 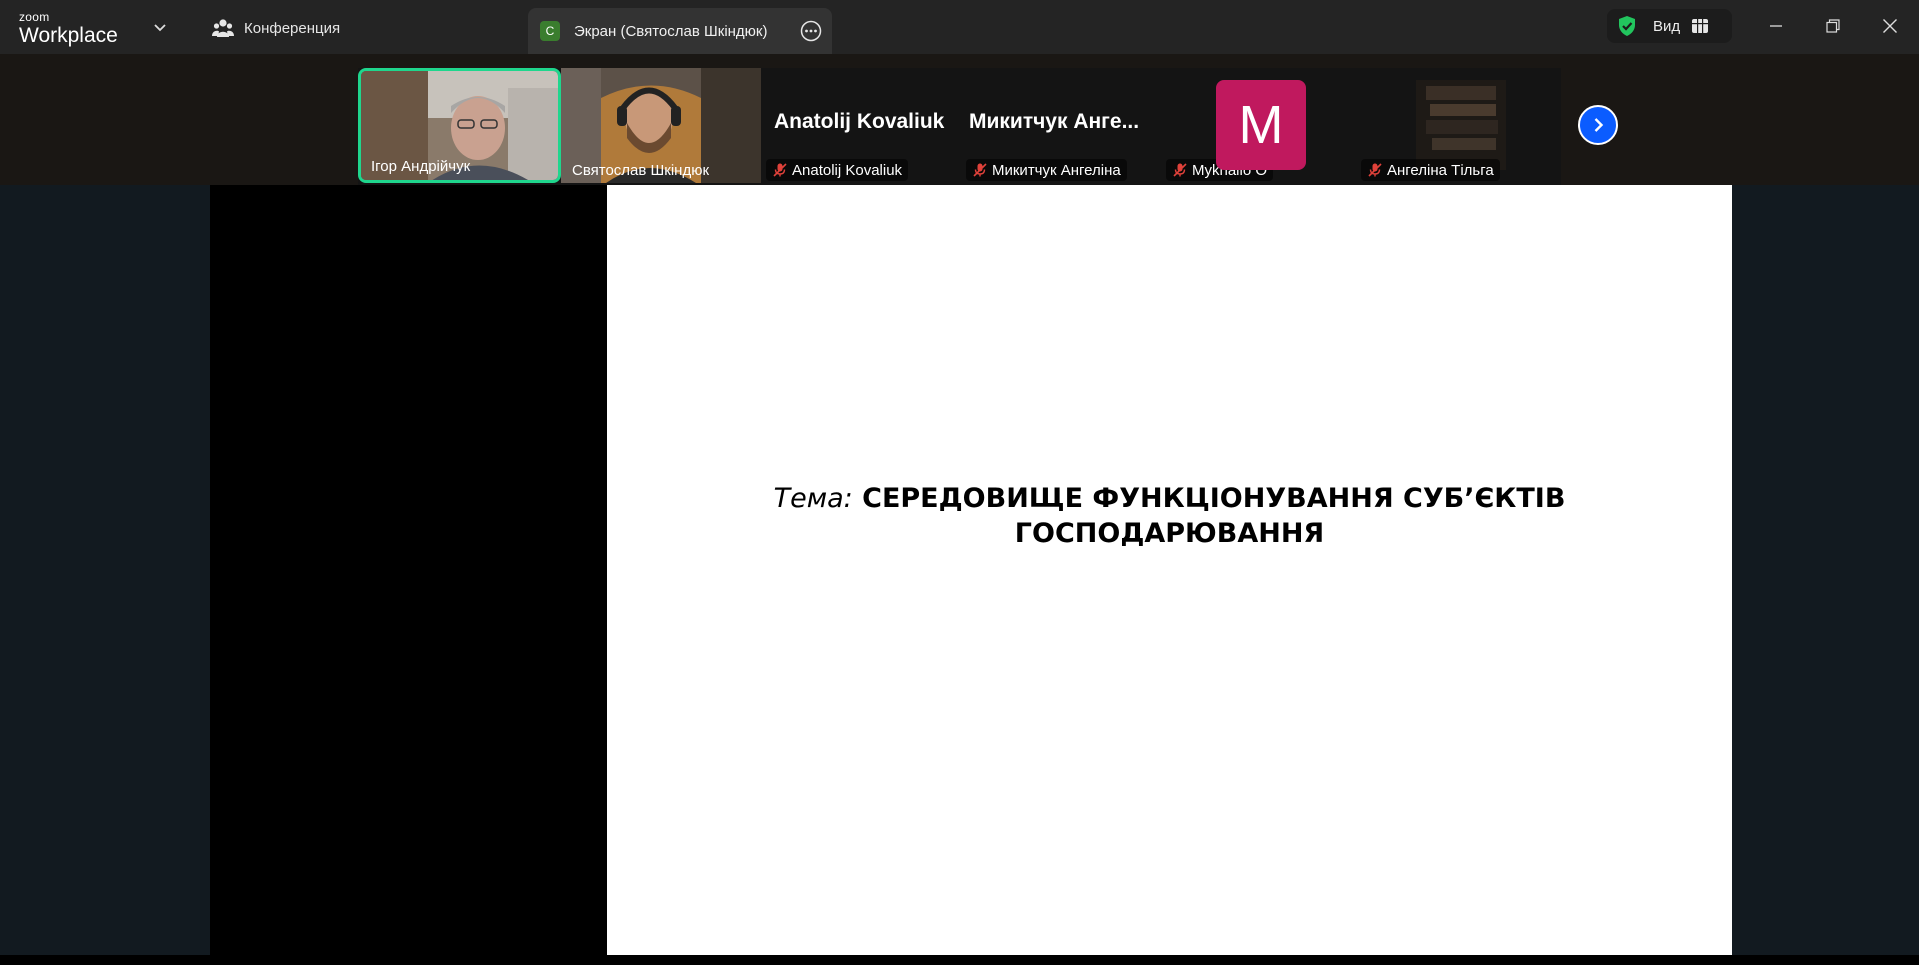 I want to click on tab-screen-share: C Экран (Святослав Шкіндюк), so click(x=680, y=31).